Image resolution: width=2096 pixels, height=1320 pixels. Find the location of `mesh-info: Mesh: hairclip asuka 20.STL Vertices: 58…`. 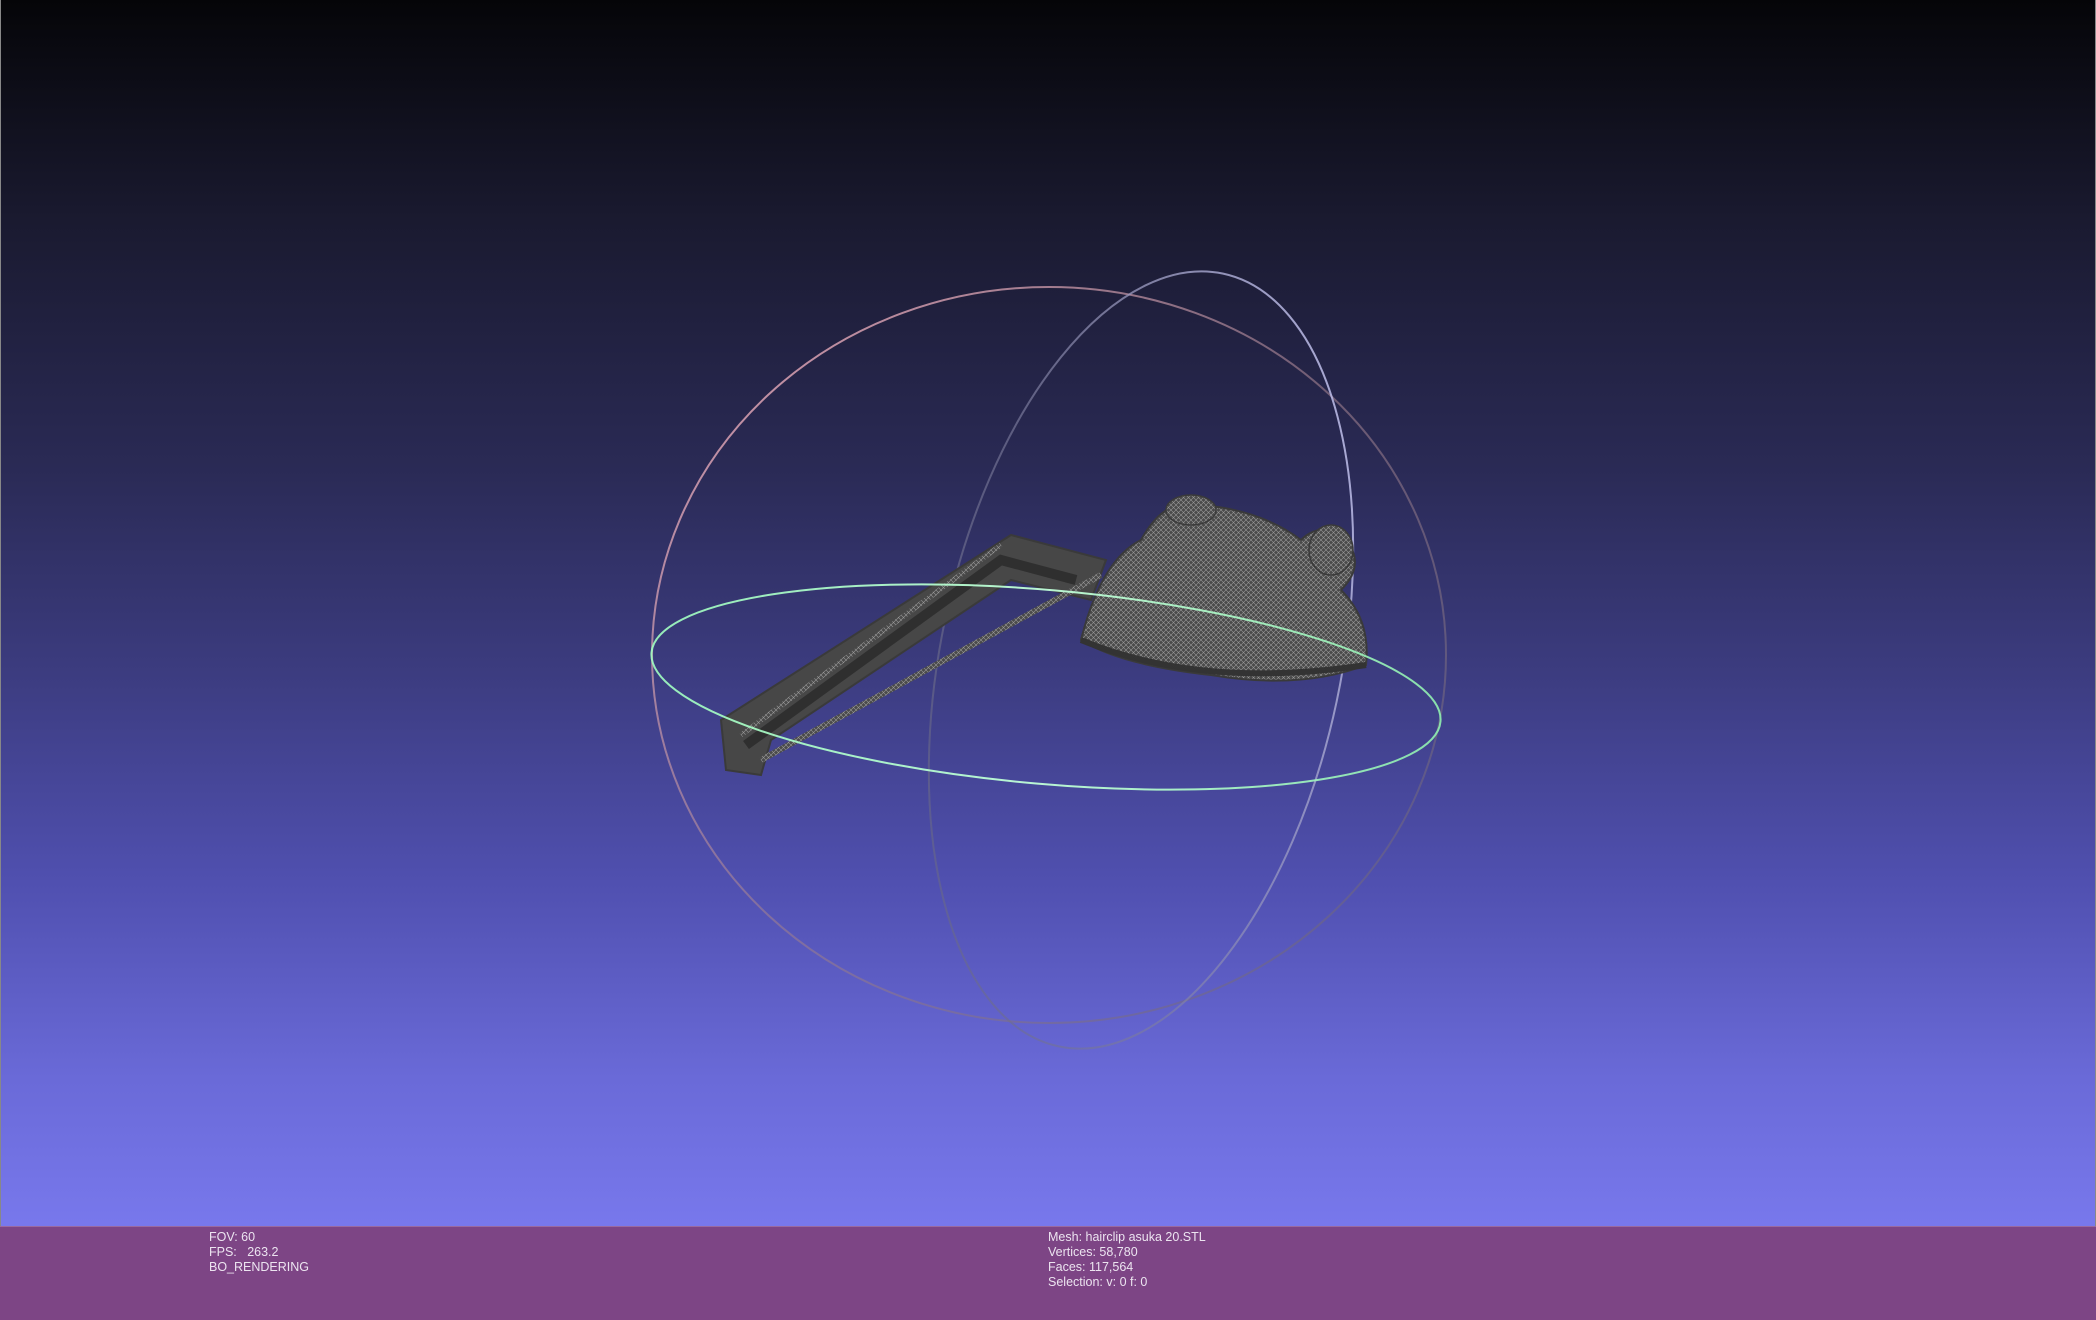

mesh-info: Mesh: hairclip asuka 20.STL Vertices: 58… is located at coordinates (1127, 1260).